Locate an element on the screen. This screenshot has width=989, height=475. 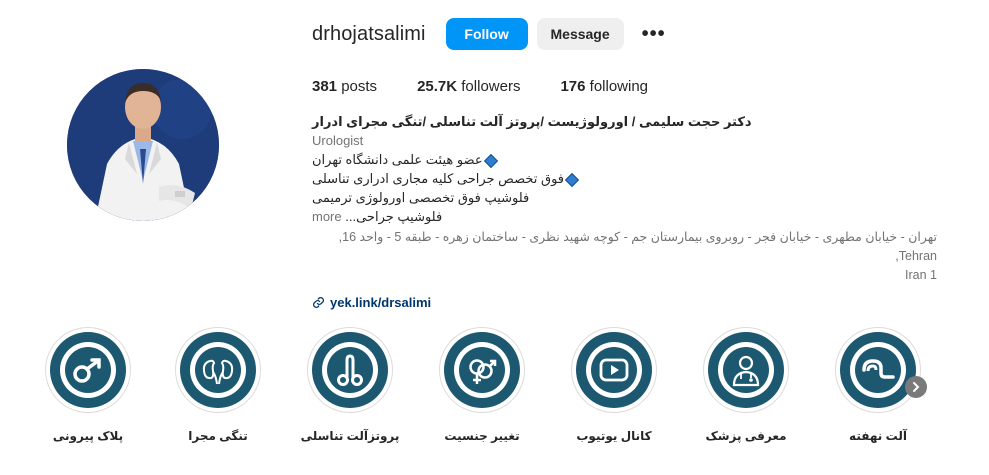
profile-avatar-wrapper is located at coordinates (143, 145).